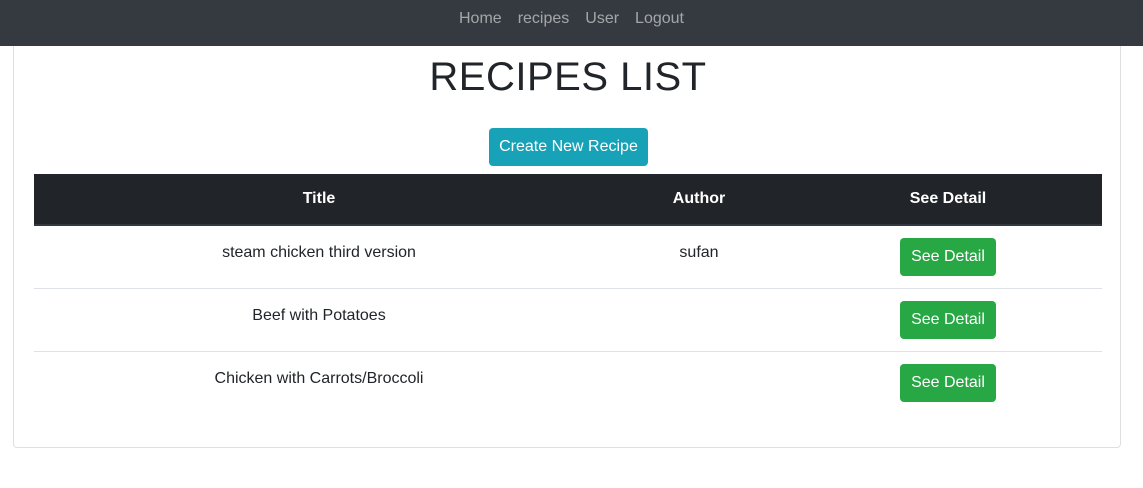 The image size is (1143, 488). Describe the element at coordinates (568, 147) in the screenshot. I see `create-new-recipe-button: Create New Recipe` at that location.